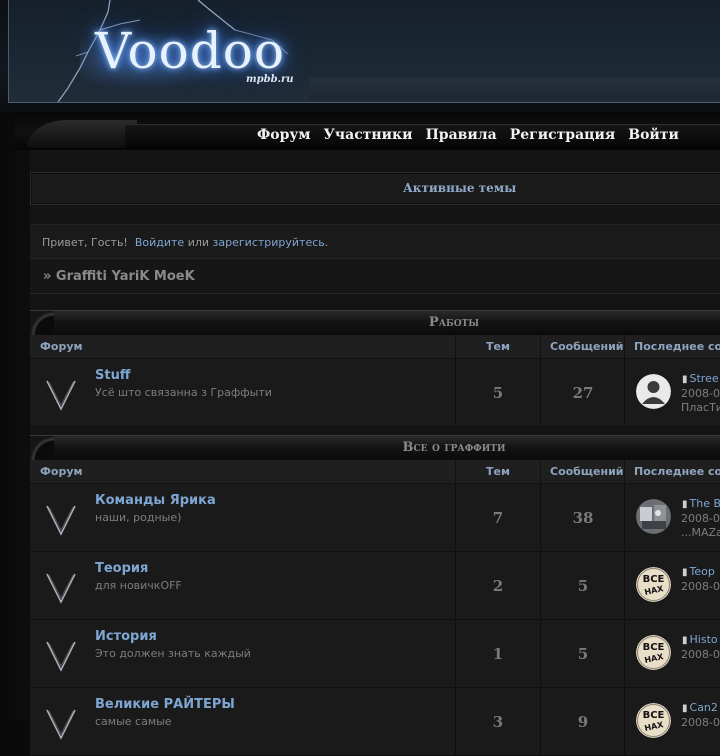 The width and height of the screenshot is (720, 756). Describe the element at coordinates (583, 393) in the screenshot. I see `post-count: 27` at that location.